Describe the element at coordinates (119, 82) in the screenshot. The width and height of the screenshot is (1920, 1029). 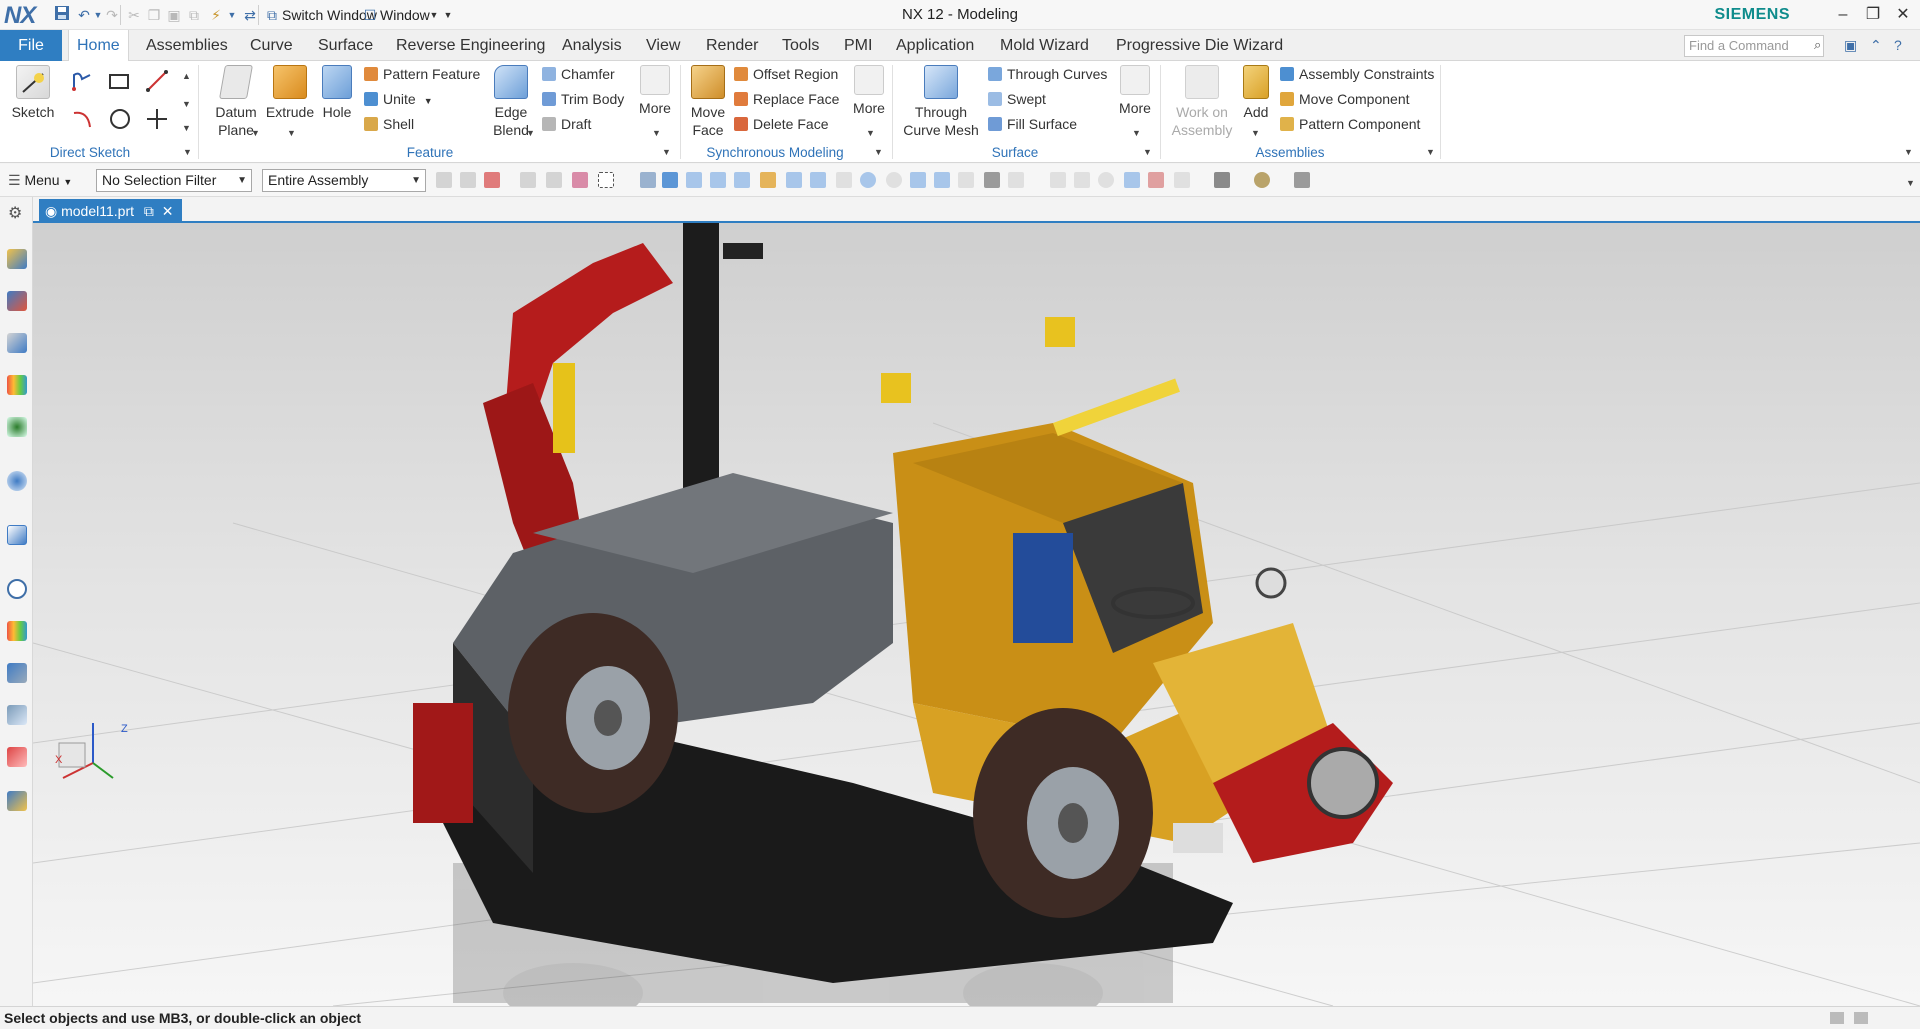
I see `rectangle-icon` at that location.